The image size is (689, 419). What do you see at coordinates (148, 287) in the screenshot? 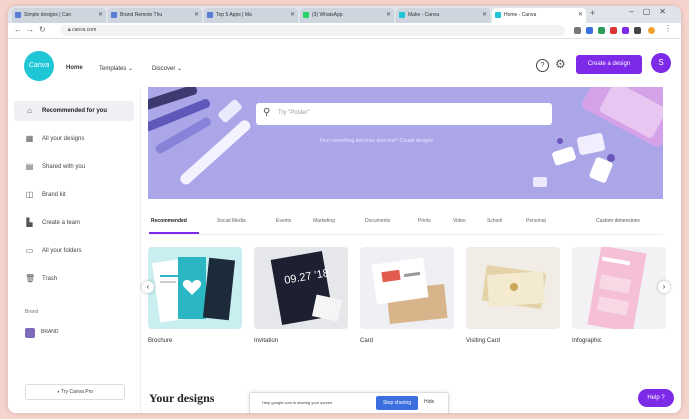
I see `carousel-prev-icon: ‹` at bounding box center [148, 287].